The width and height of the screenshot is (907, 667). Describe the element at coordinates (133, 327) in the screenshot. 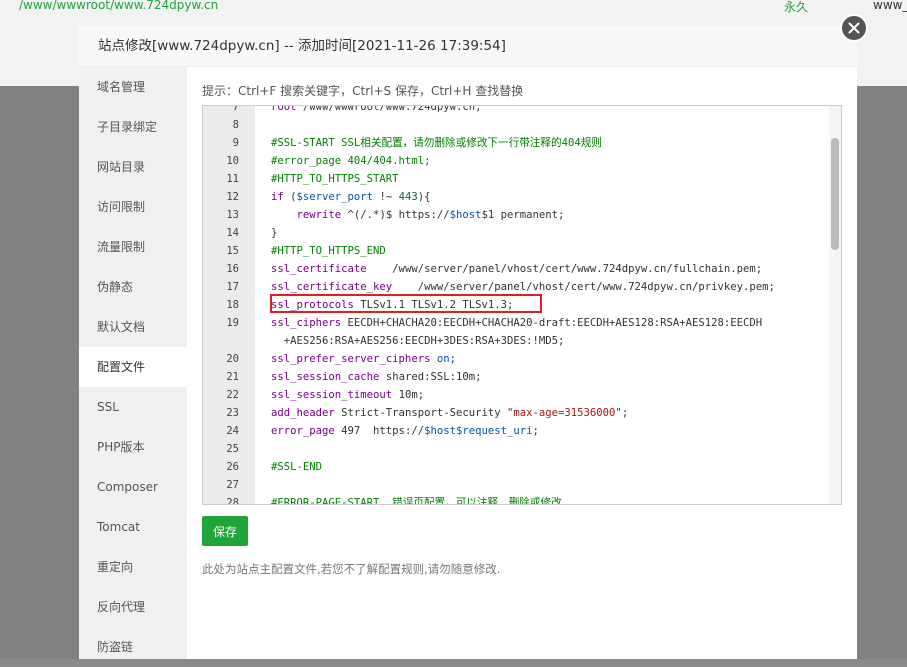

I see `sidebar-item-6: 默认文档` at that location.